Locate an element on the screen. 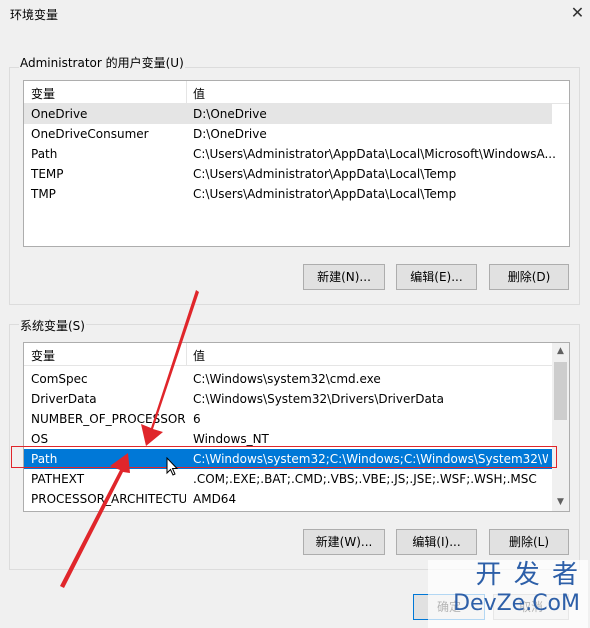 This screenshot has height=628, width=590. watermark-logo: 开 发 者 DevZe.CoM is located at coordinates (508, 594).